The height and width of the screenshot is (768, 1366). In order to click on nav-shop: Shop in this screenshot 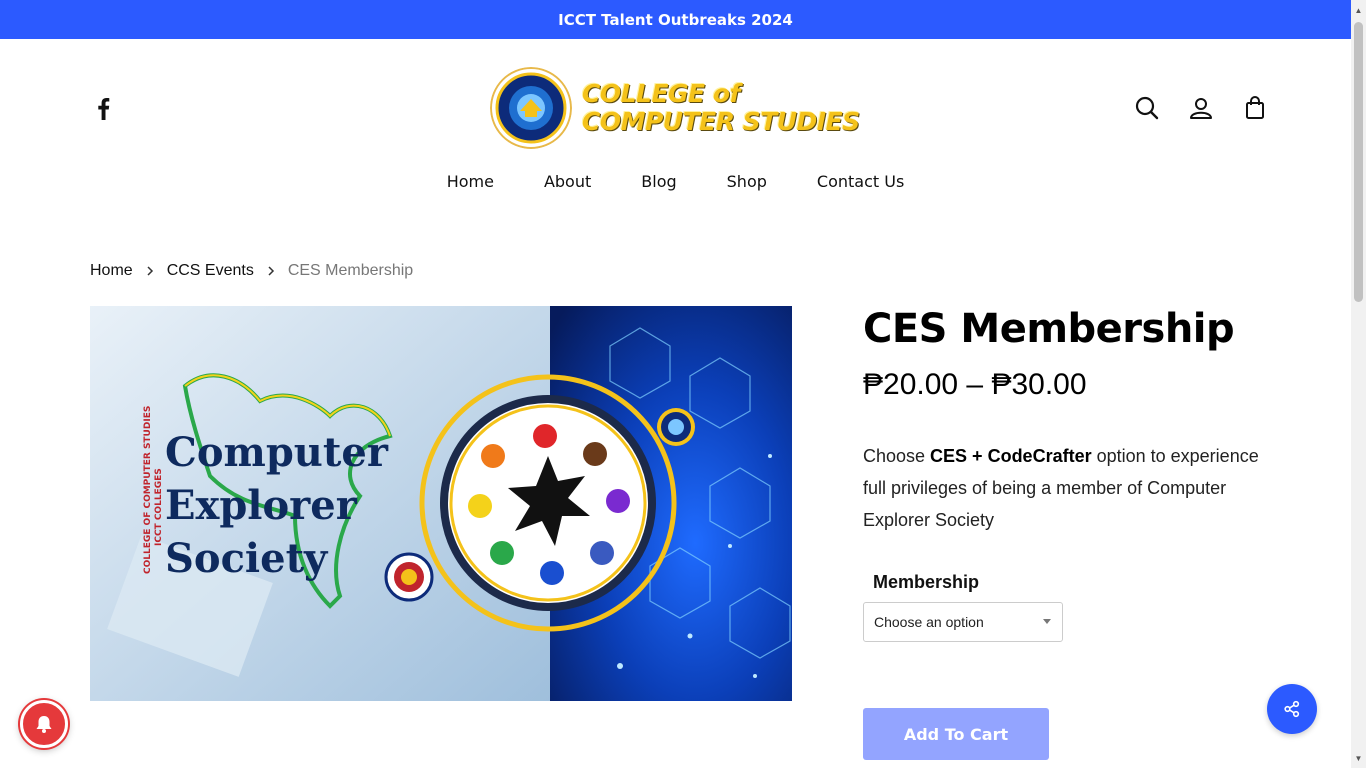, I will do `click(747, 181)`.